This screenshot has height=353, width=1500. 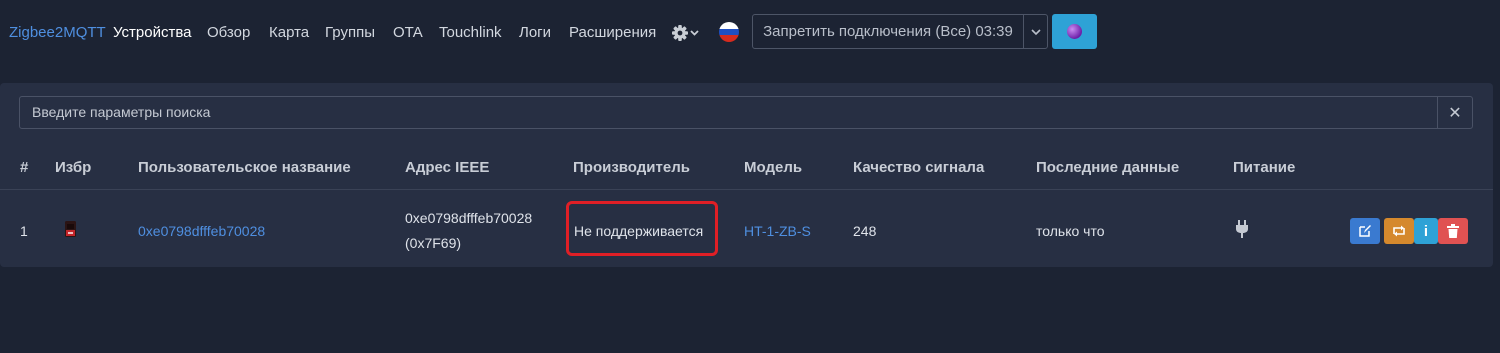 I want to click on header-power: Питание, so click(x=1264, y=167).